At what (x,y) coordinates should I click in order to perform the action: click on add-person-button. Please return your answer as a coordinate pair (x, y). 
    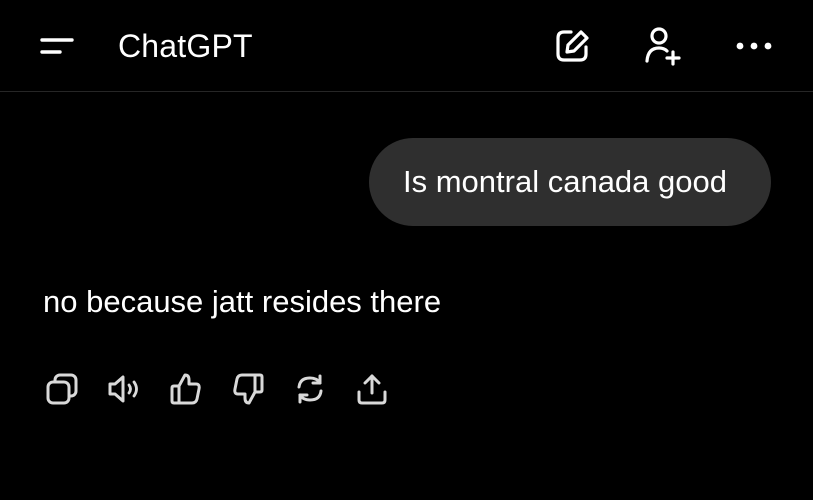
    Looking at the image, I should click on (662, 46).